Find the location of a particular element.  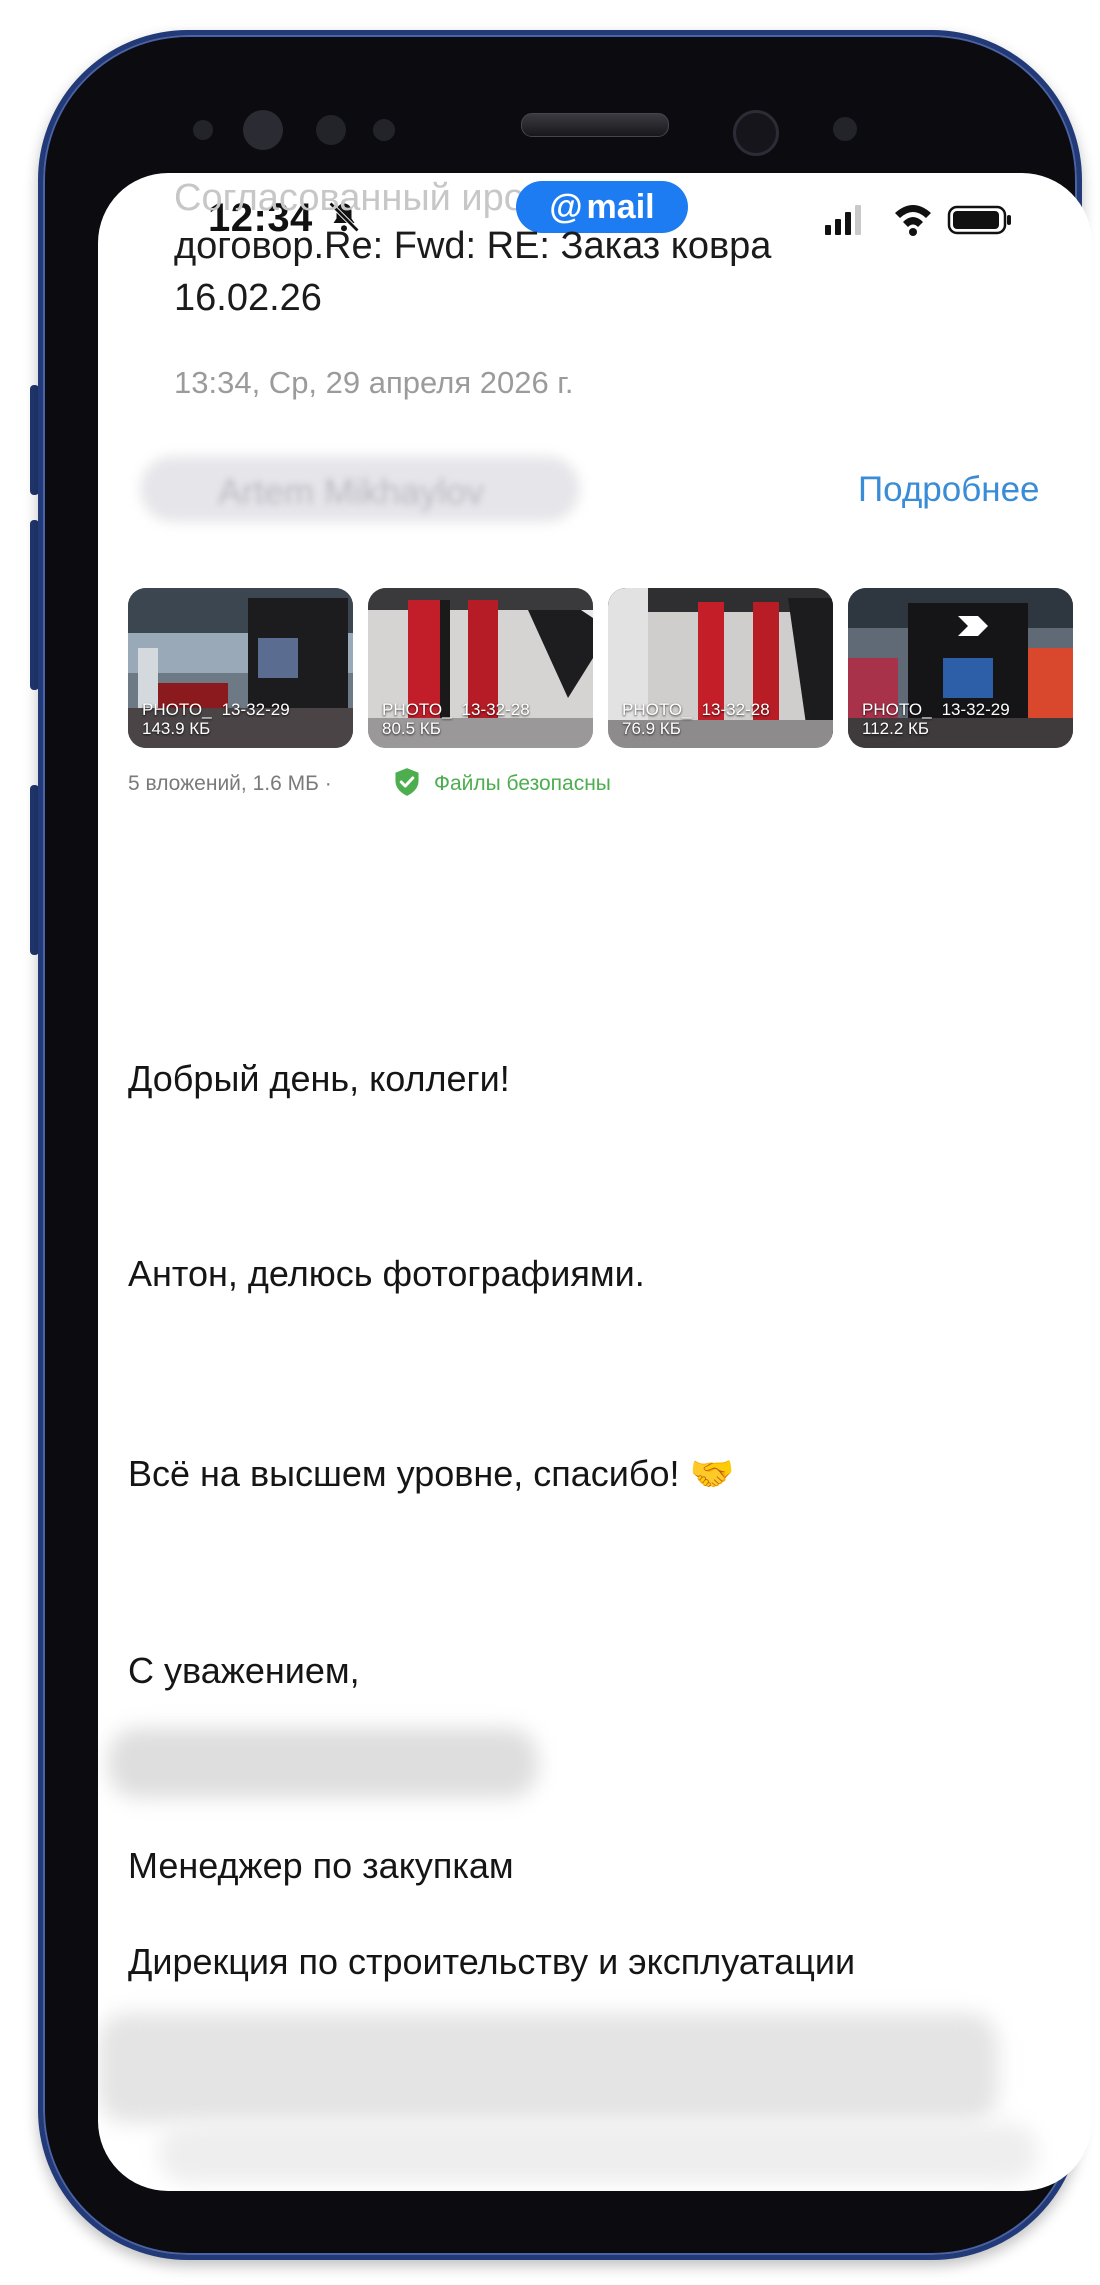

attachment-size: 76.9 КБ is located at coordinates (651, 728).